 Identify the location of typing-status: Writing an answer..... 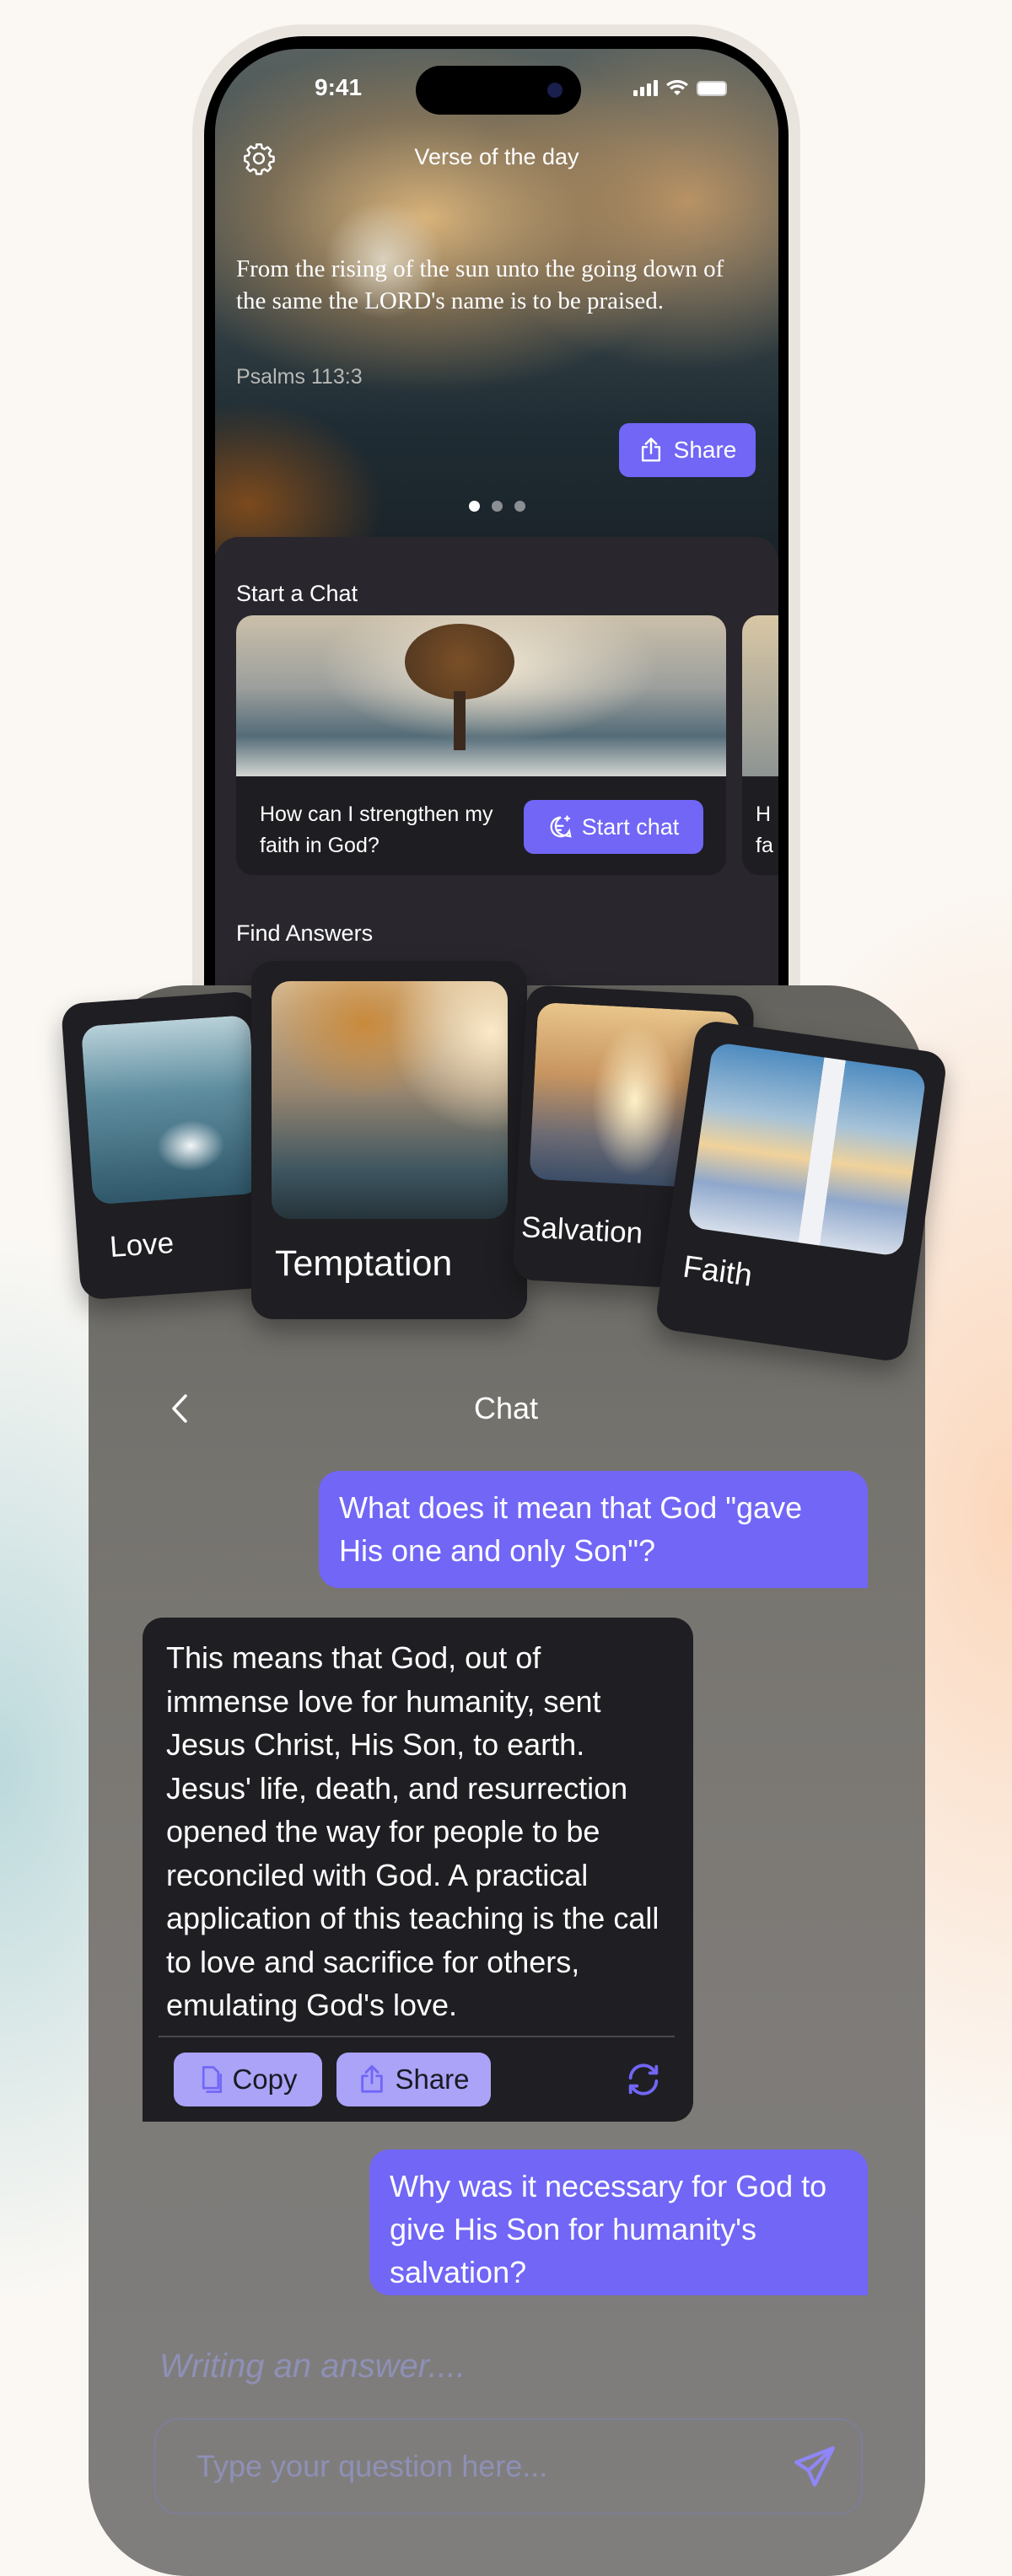
(313, 2366).